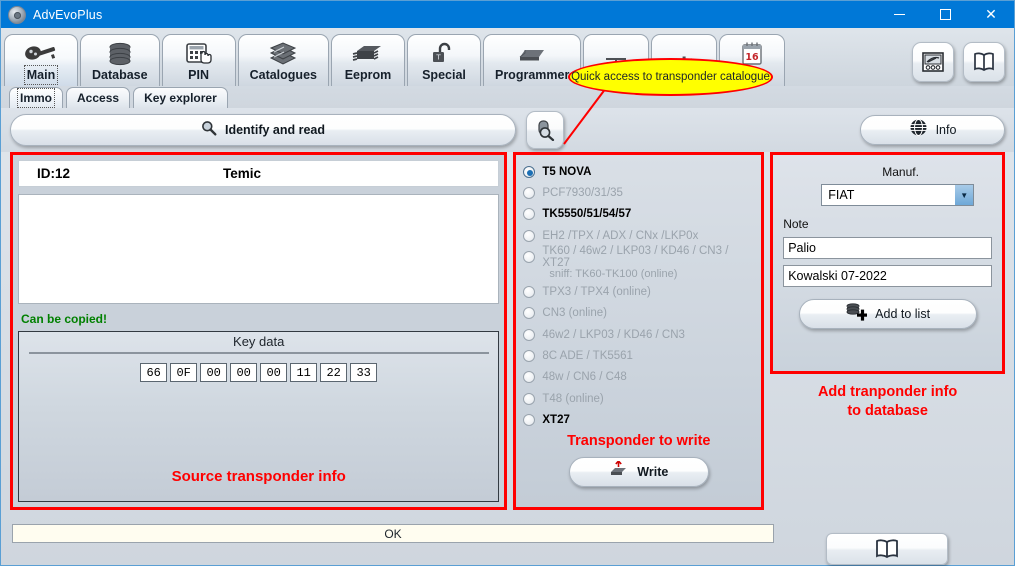 The width and height of the screenshot is (1015, 566). What do you see at coordinates (638, 471) in the screenshot?
I see `write-button: Write` at bounding box center [638, 471].